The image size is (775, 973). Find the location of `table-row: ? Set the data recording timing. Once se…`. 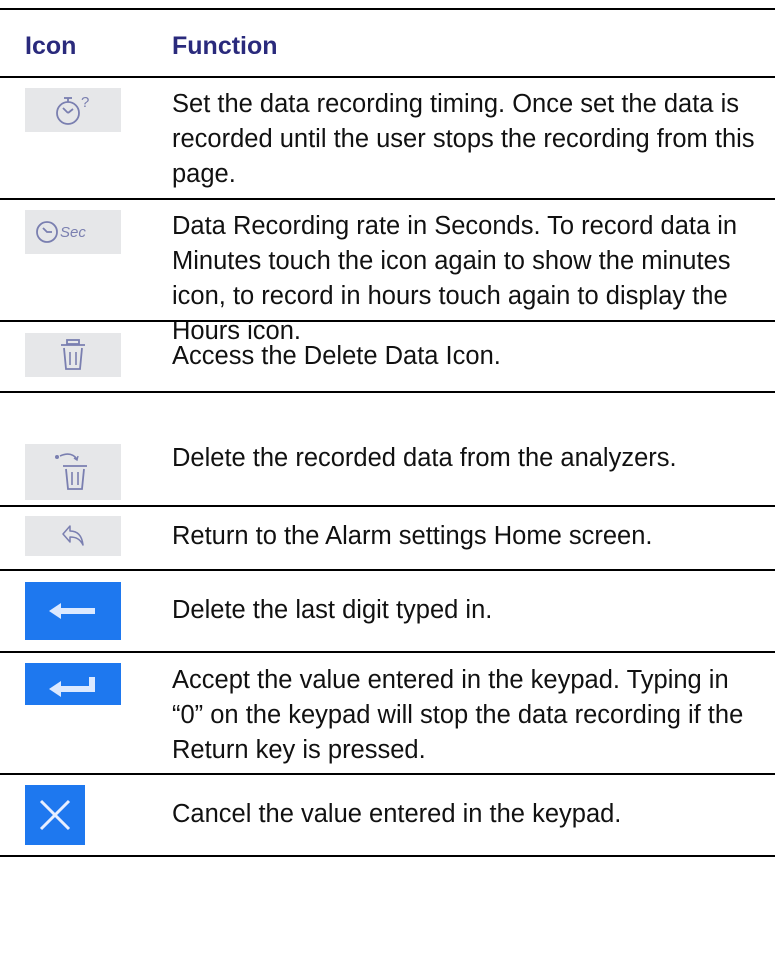

table-row: ? Set the data recording timing. Once se… is located at coordinates (387, 137).